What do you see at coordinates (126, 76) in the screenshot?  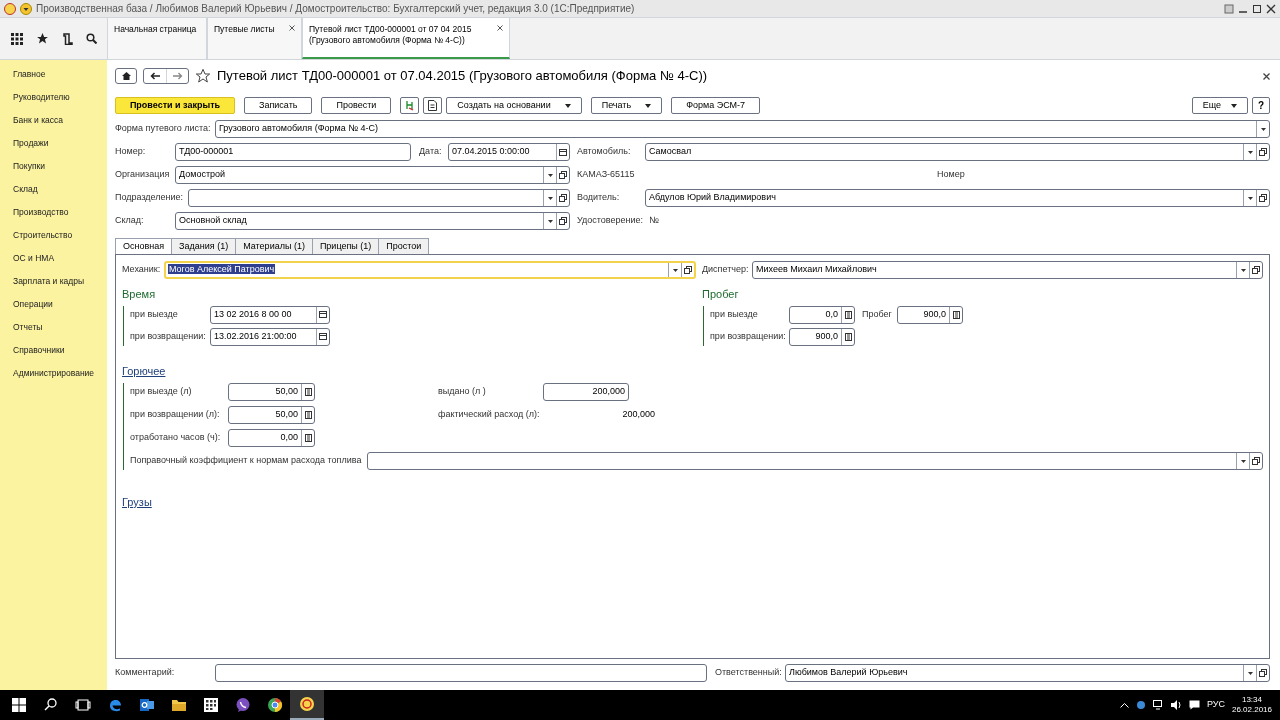 I see `home-button` at bounding box center [126, 76].